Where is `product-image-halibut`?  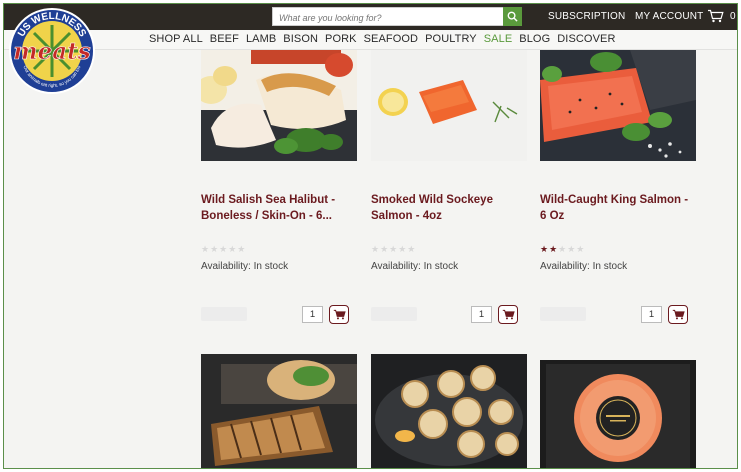
product-image-halibut is located at coordinates (279, 105).